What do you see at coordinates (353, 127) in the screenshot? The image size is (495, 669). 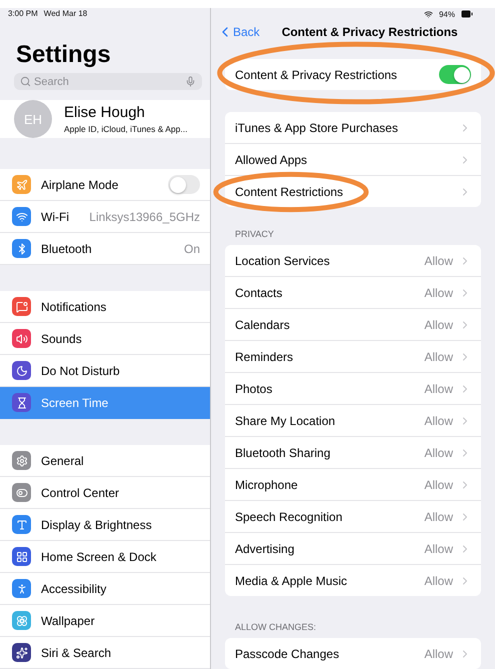 I see `settings-row: iTunes & App Store Purchases` at bounding box center [353, 127].